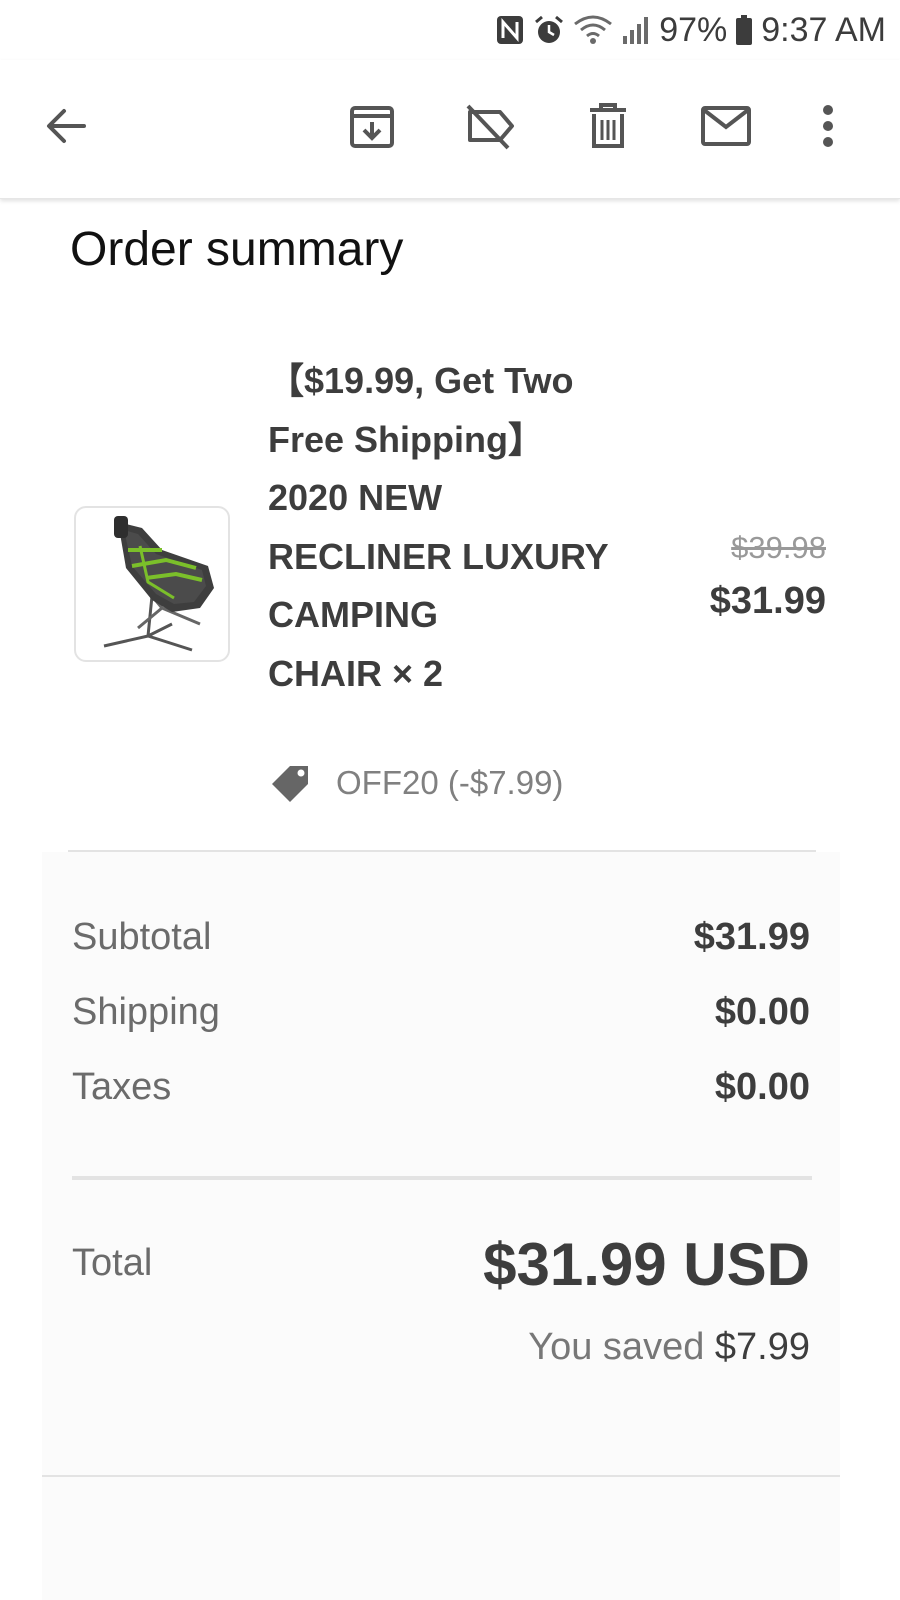  I want to click on product-name-line: CAMPING, so click(353, 614).